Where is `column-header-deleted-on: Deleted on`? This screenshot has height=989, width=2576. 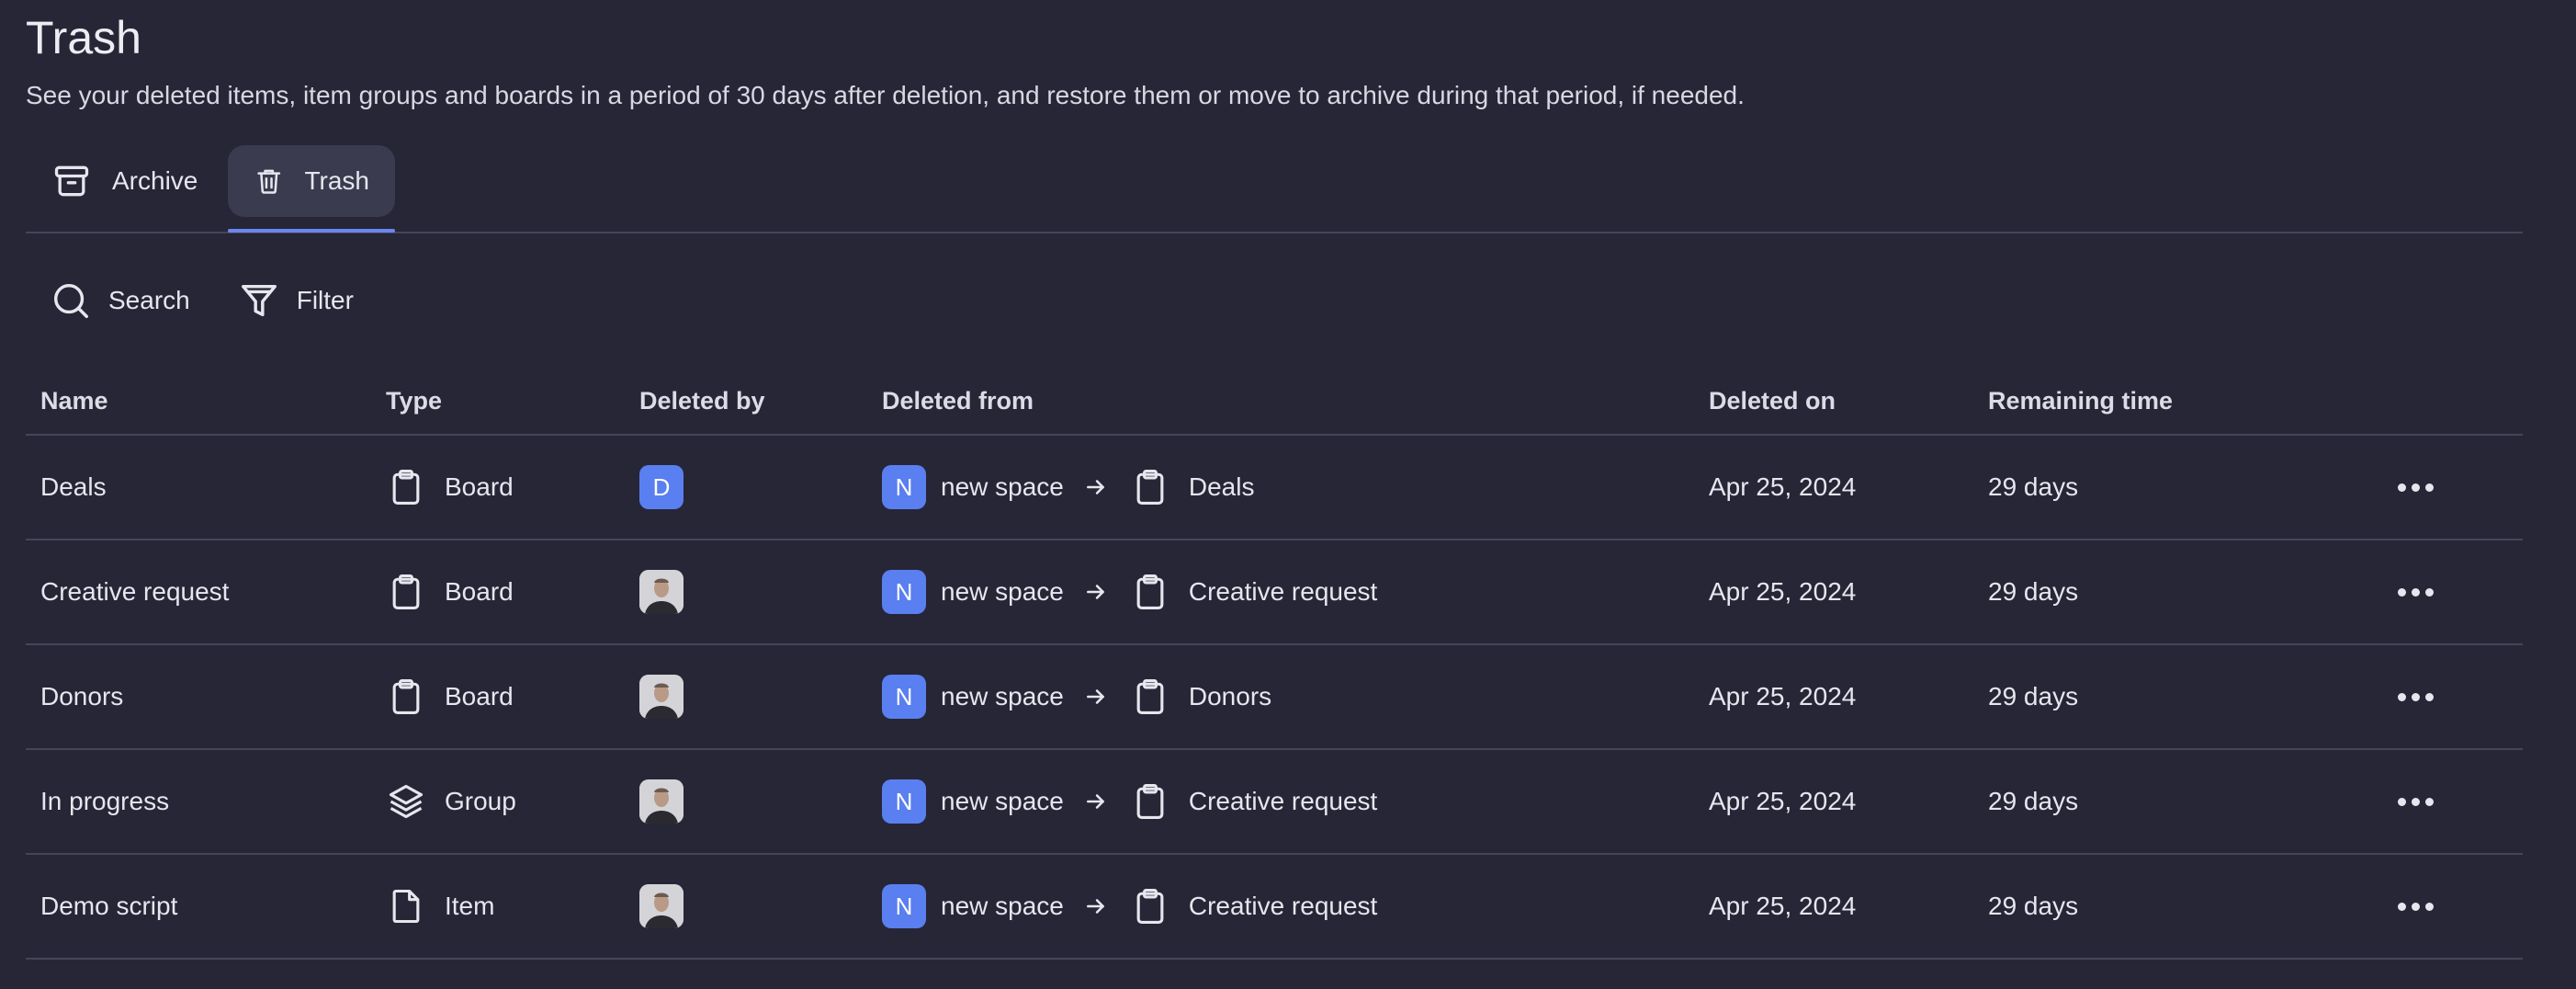
column-header-deleted-on: Deleted on is located at coordinates (1772, 401).